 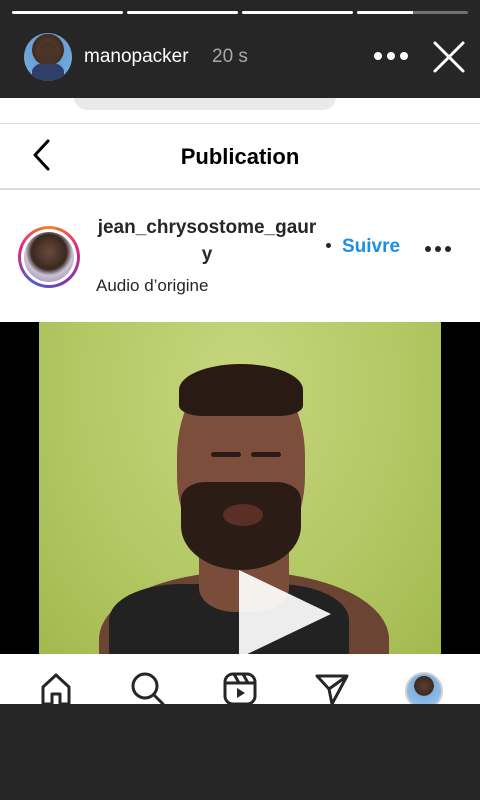 I want to click on video-person-hair, so click(x=241, y=390).